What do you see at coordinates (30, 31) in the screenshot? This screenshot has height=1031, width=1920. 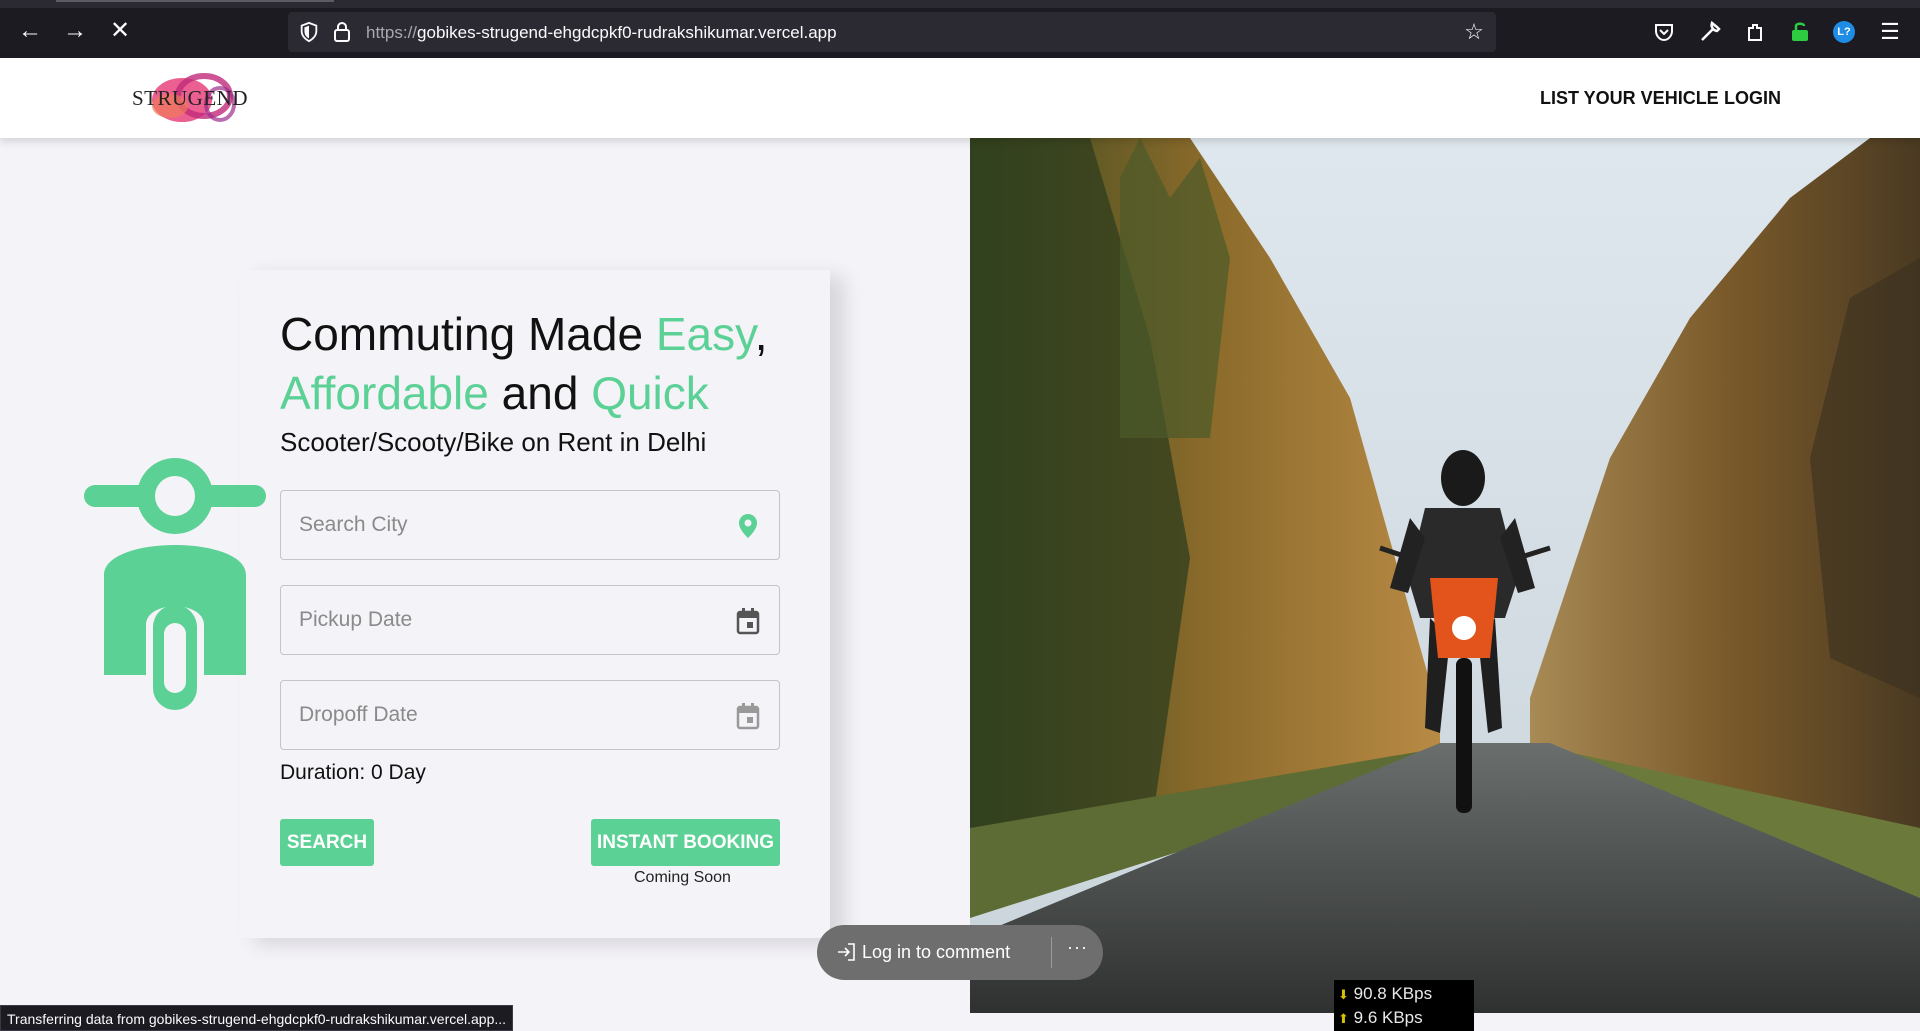 I see `back-icon: ←` at bounding box center [30, 31].